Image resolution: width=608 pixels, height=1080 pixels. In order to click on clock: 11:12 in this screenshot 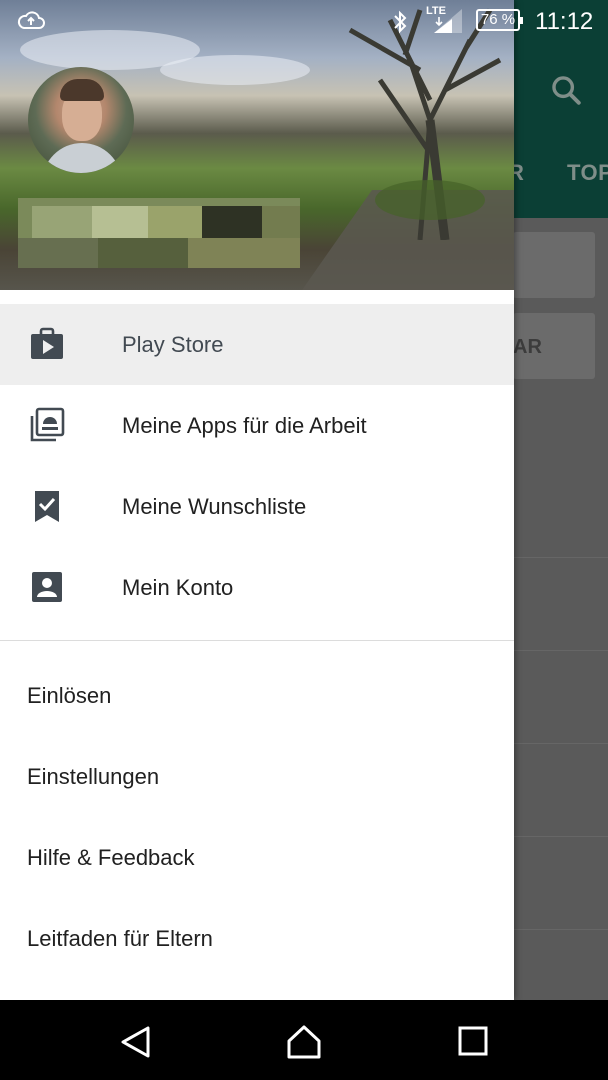, I will do `click(564, 21)`.